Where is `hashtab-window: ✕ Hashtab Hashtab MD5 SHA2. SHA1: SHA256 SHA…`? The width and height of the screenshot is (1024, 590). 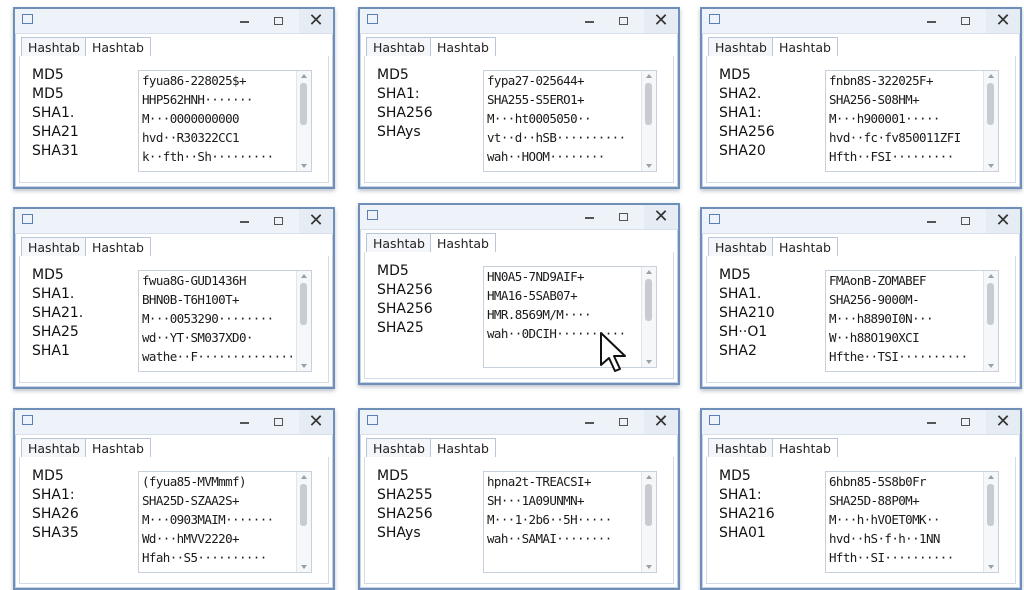 hashtab-window: ✕ Hashtab Hashtab MD5 SHA2. SHA1: SHA256 SHA… is located at coordinates (861, 98).